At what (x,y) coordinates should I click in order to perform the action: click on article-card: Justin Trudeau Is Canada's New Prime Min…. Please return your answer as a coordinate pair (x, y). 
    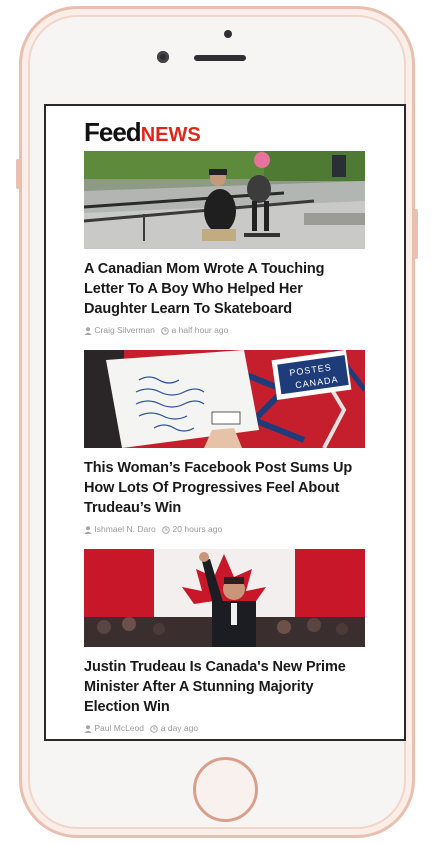
    Looking at the image, I should click on (224, 641).